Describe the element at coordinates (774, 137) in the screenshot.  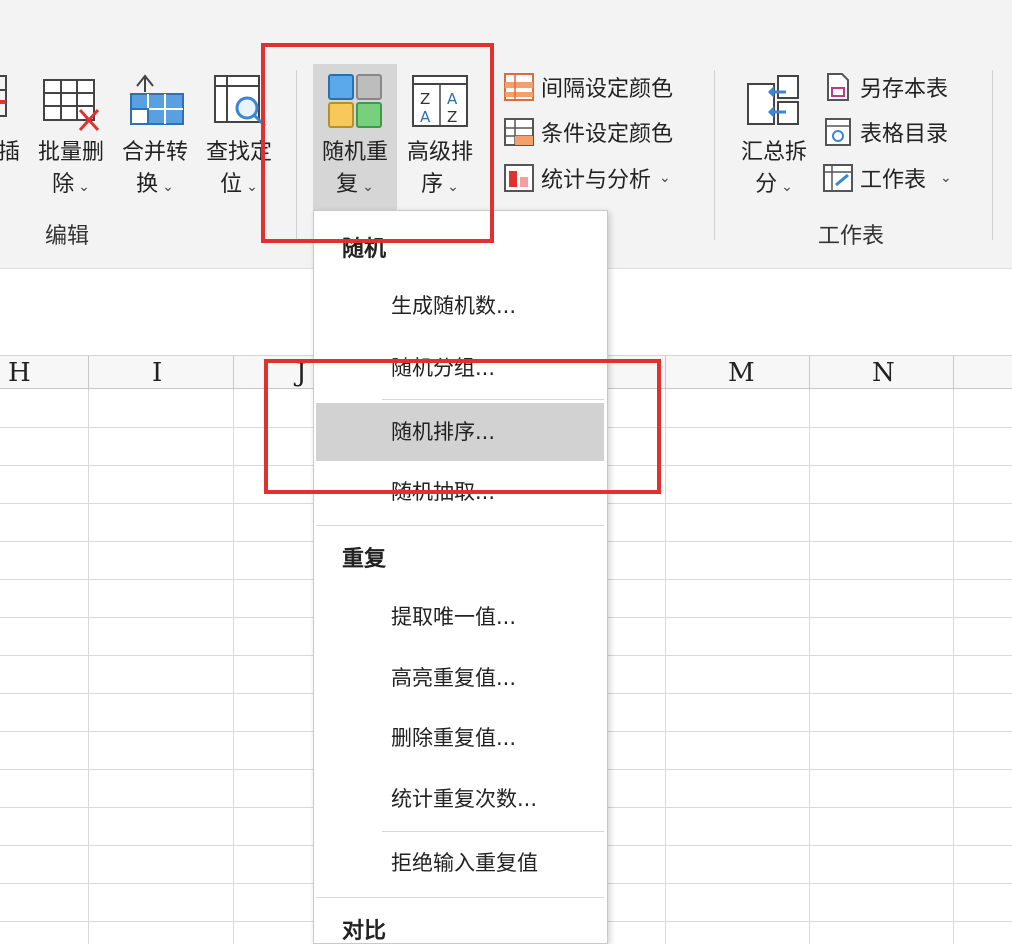
I see `summary-split-button: 汇总拆 分 ⌄` at that location.